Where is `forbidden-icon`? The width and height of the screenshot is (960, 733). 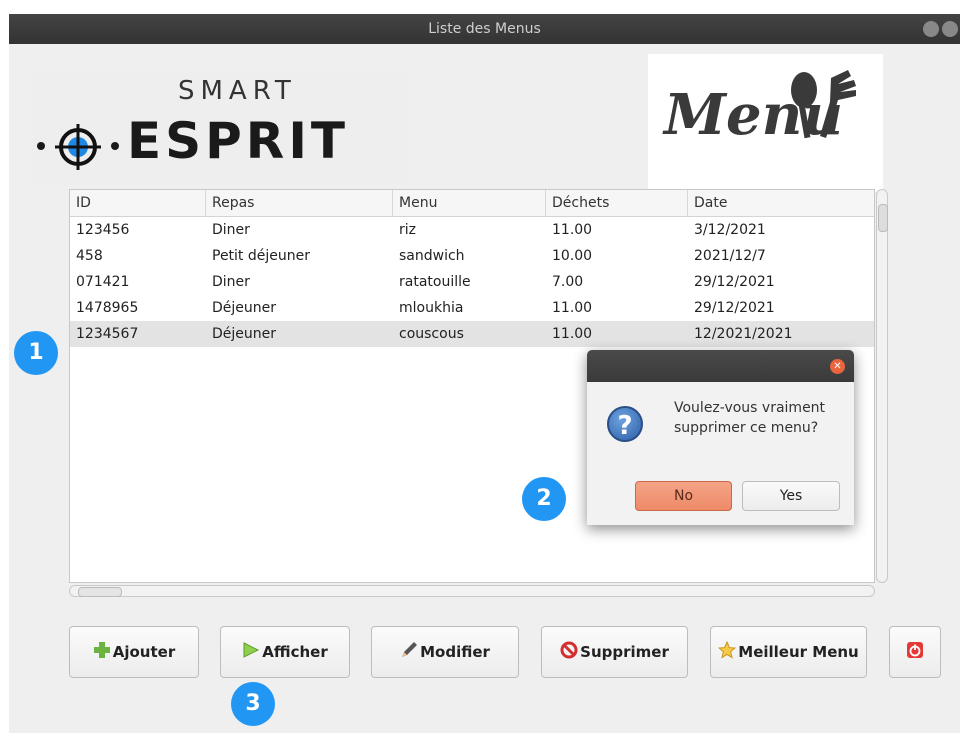 forbidden-icon is located at coordinates (569, 652).